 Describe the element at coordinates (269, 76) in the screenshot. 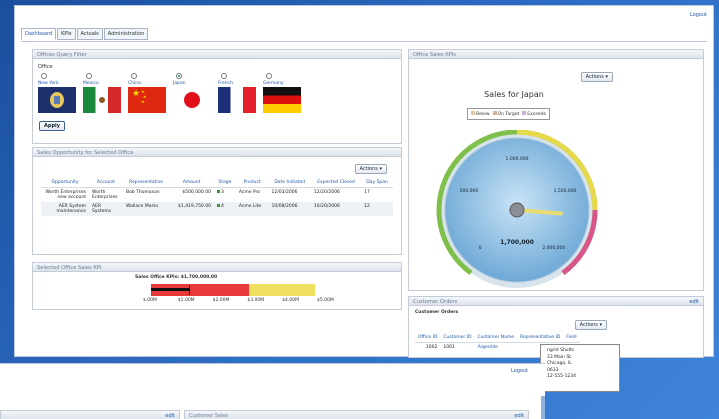

I see `radio-germany` at that location.